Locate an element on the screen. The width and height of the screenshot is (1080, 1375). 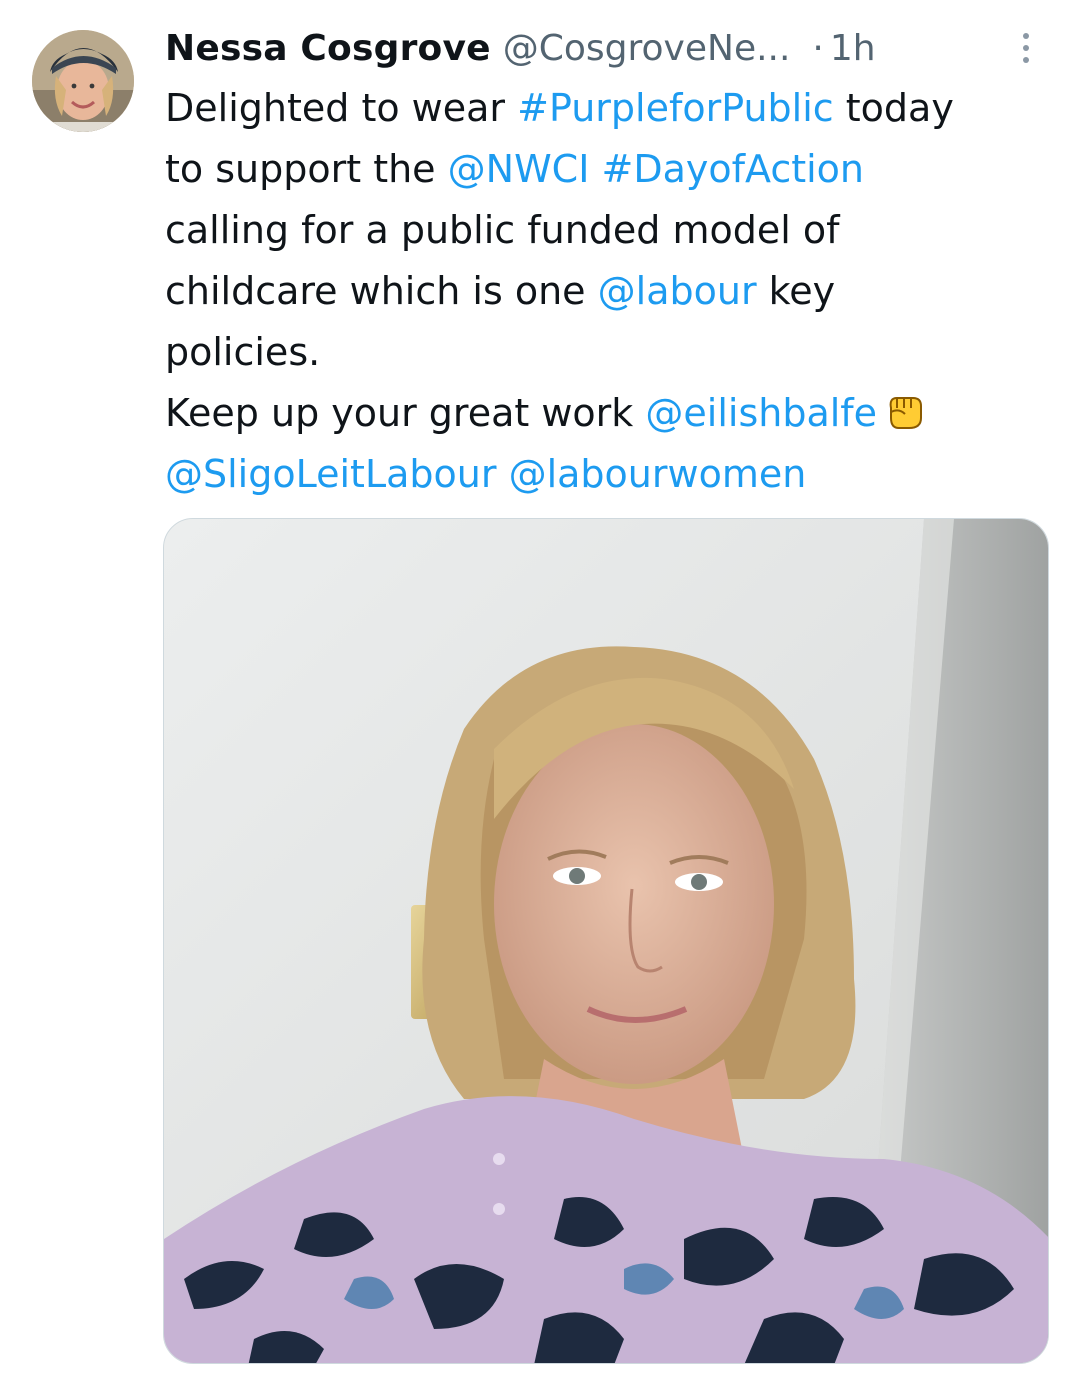
tweet-text-line: policies. is located at coordinates (605, 352).